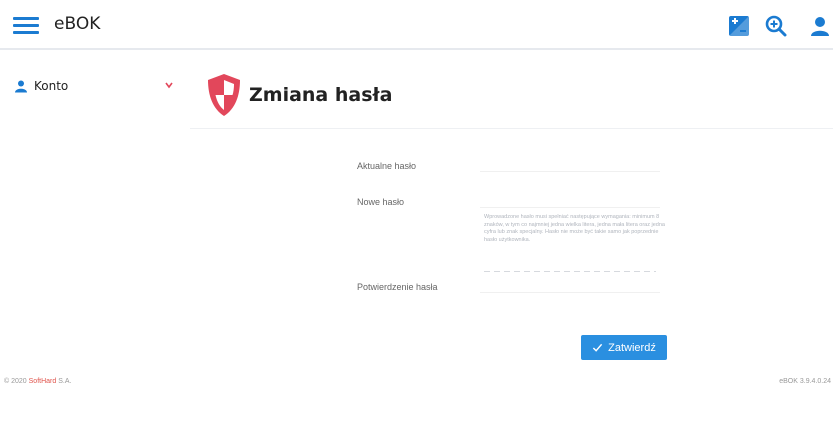  I want to click on new-password-input, so click(570, 201).